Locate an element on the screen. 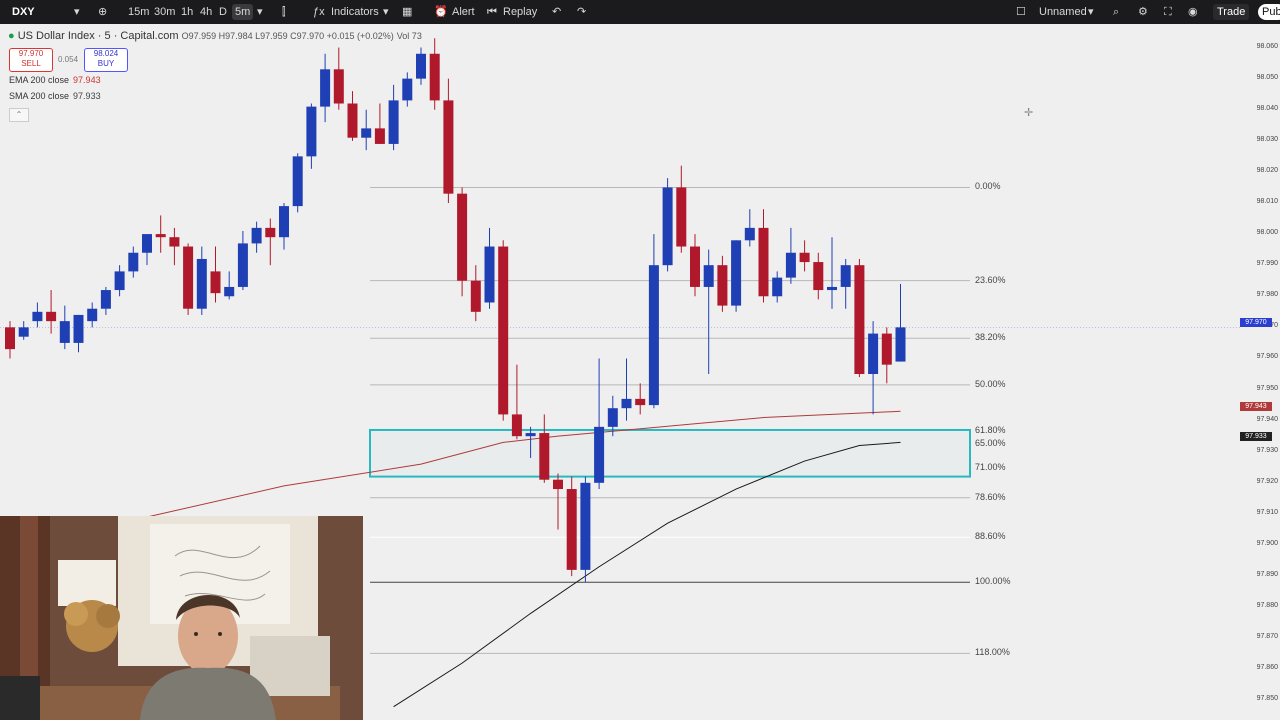 The image size is (1280, 720). price-tick: 97.890 is located at coordinates (1267, 575).